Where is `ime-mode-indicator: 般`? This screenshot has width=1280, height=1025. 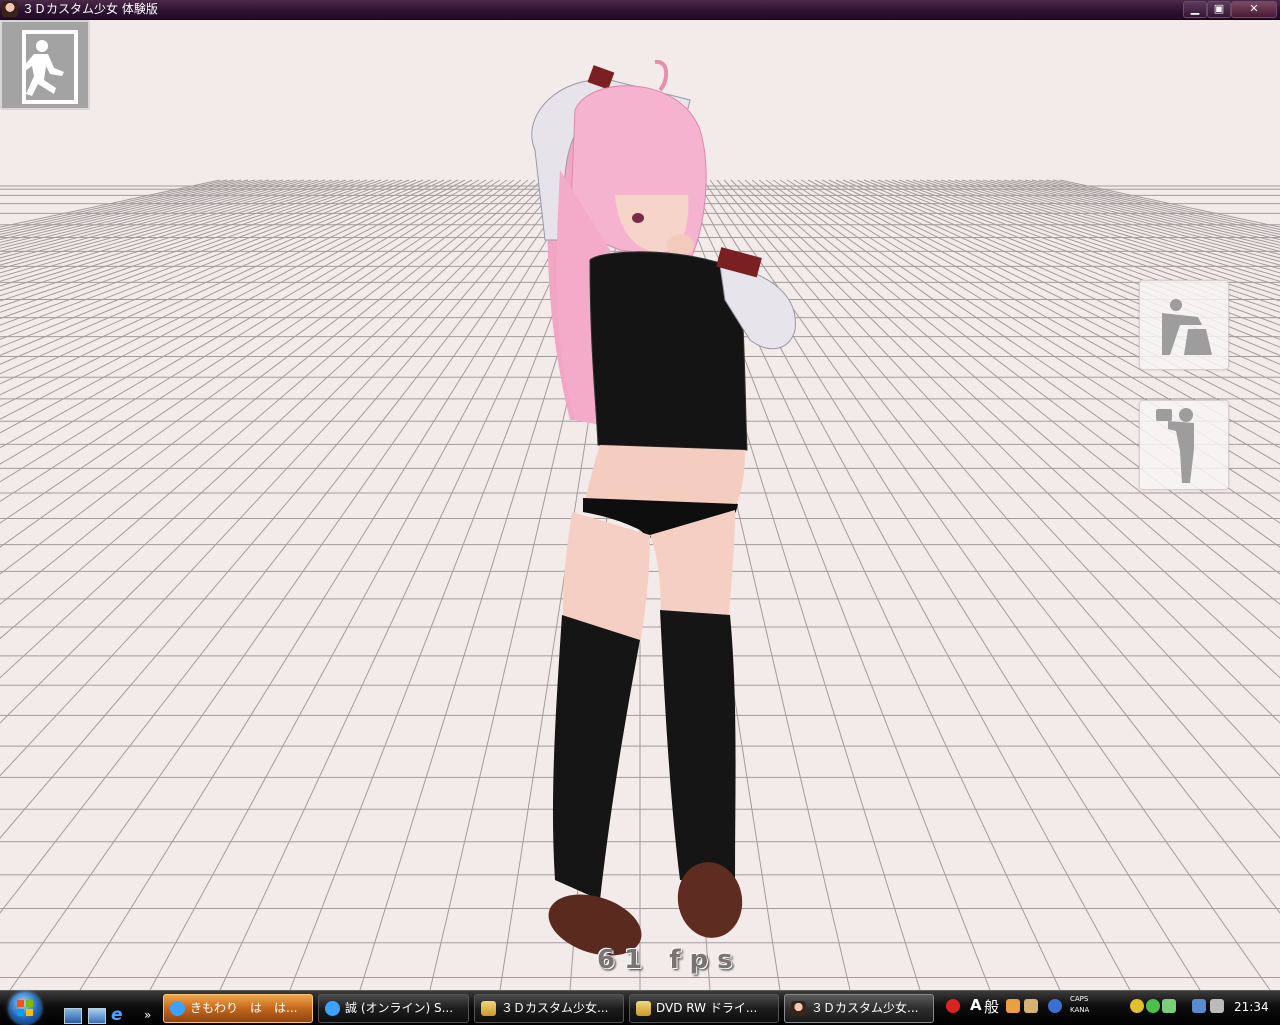
ime-mode-indicator: 般 is located at coordinates (991, 1006).